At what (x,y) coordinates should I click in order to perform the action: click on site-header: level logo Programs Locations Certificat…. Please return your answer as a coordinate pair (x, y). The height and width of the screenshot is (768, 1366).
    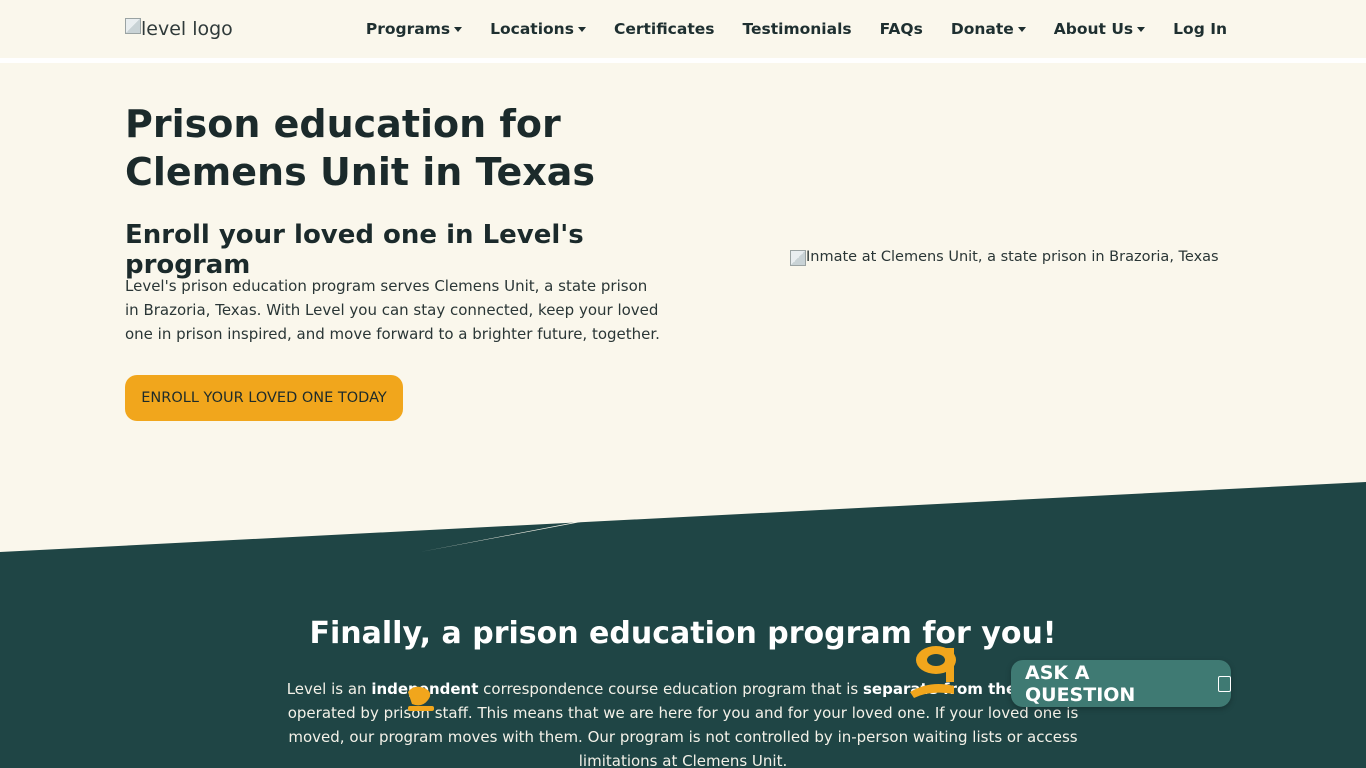
    Looking at the image, I should click on (683, 31).